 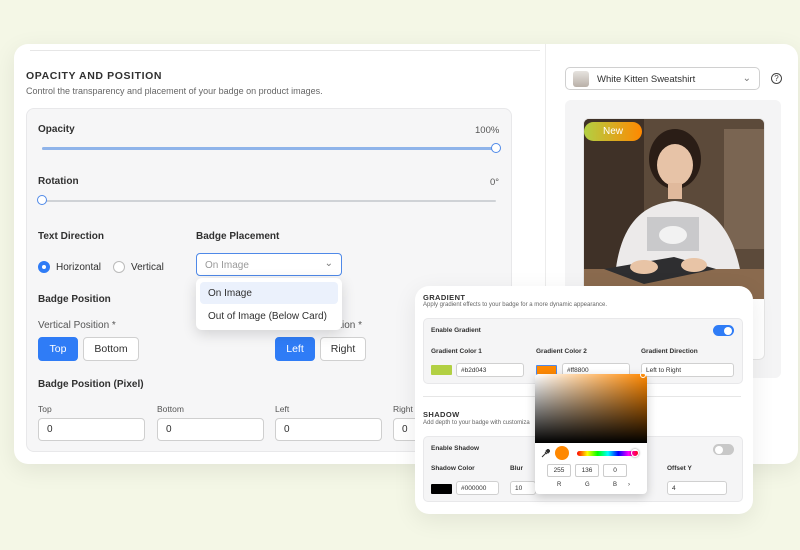 I want to click on gradient-direction-select: Left to Right, so click(x=687, y=370).